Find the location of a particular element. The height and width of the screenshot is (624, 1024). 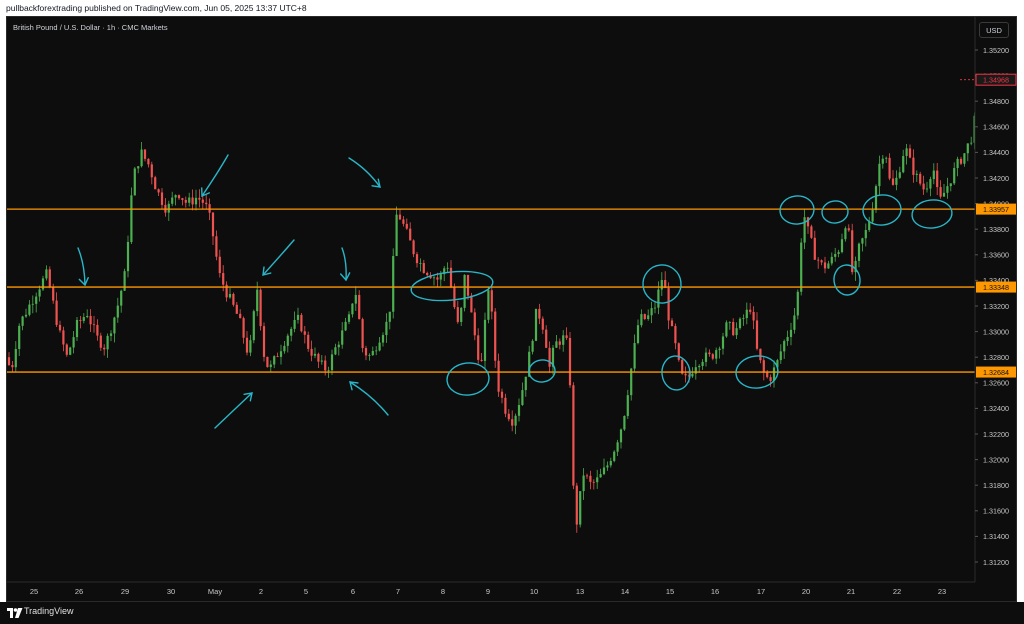

tradingview-logo-icon is located at coordinates (15, 613).